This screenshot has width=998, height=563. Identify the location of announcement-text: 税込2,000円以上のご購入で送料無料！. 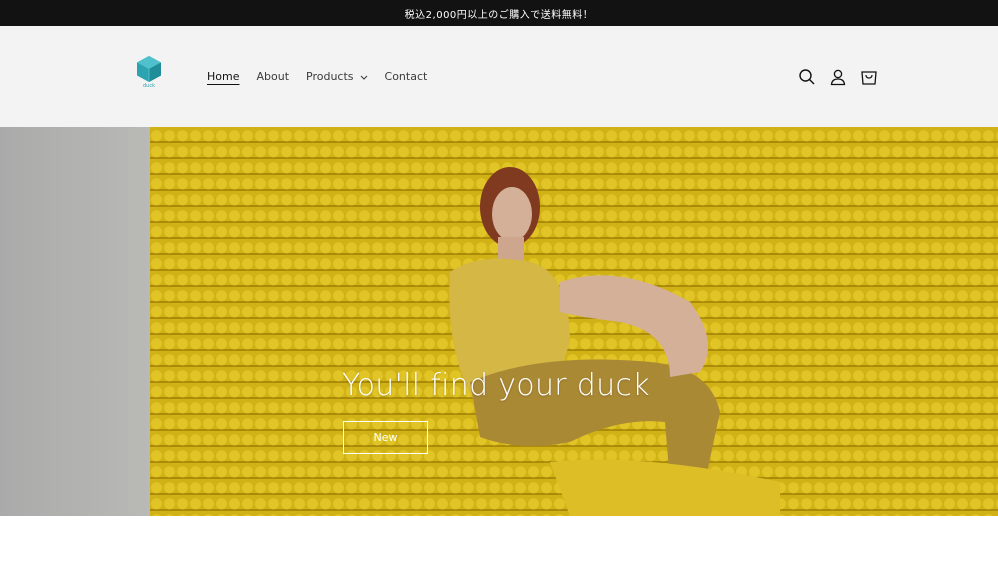
(499, 15).